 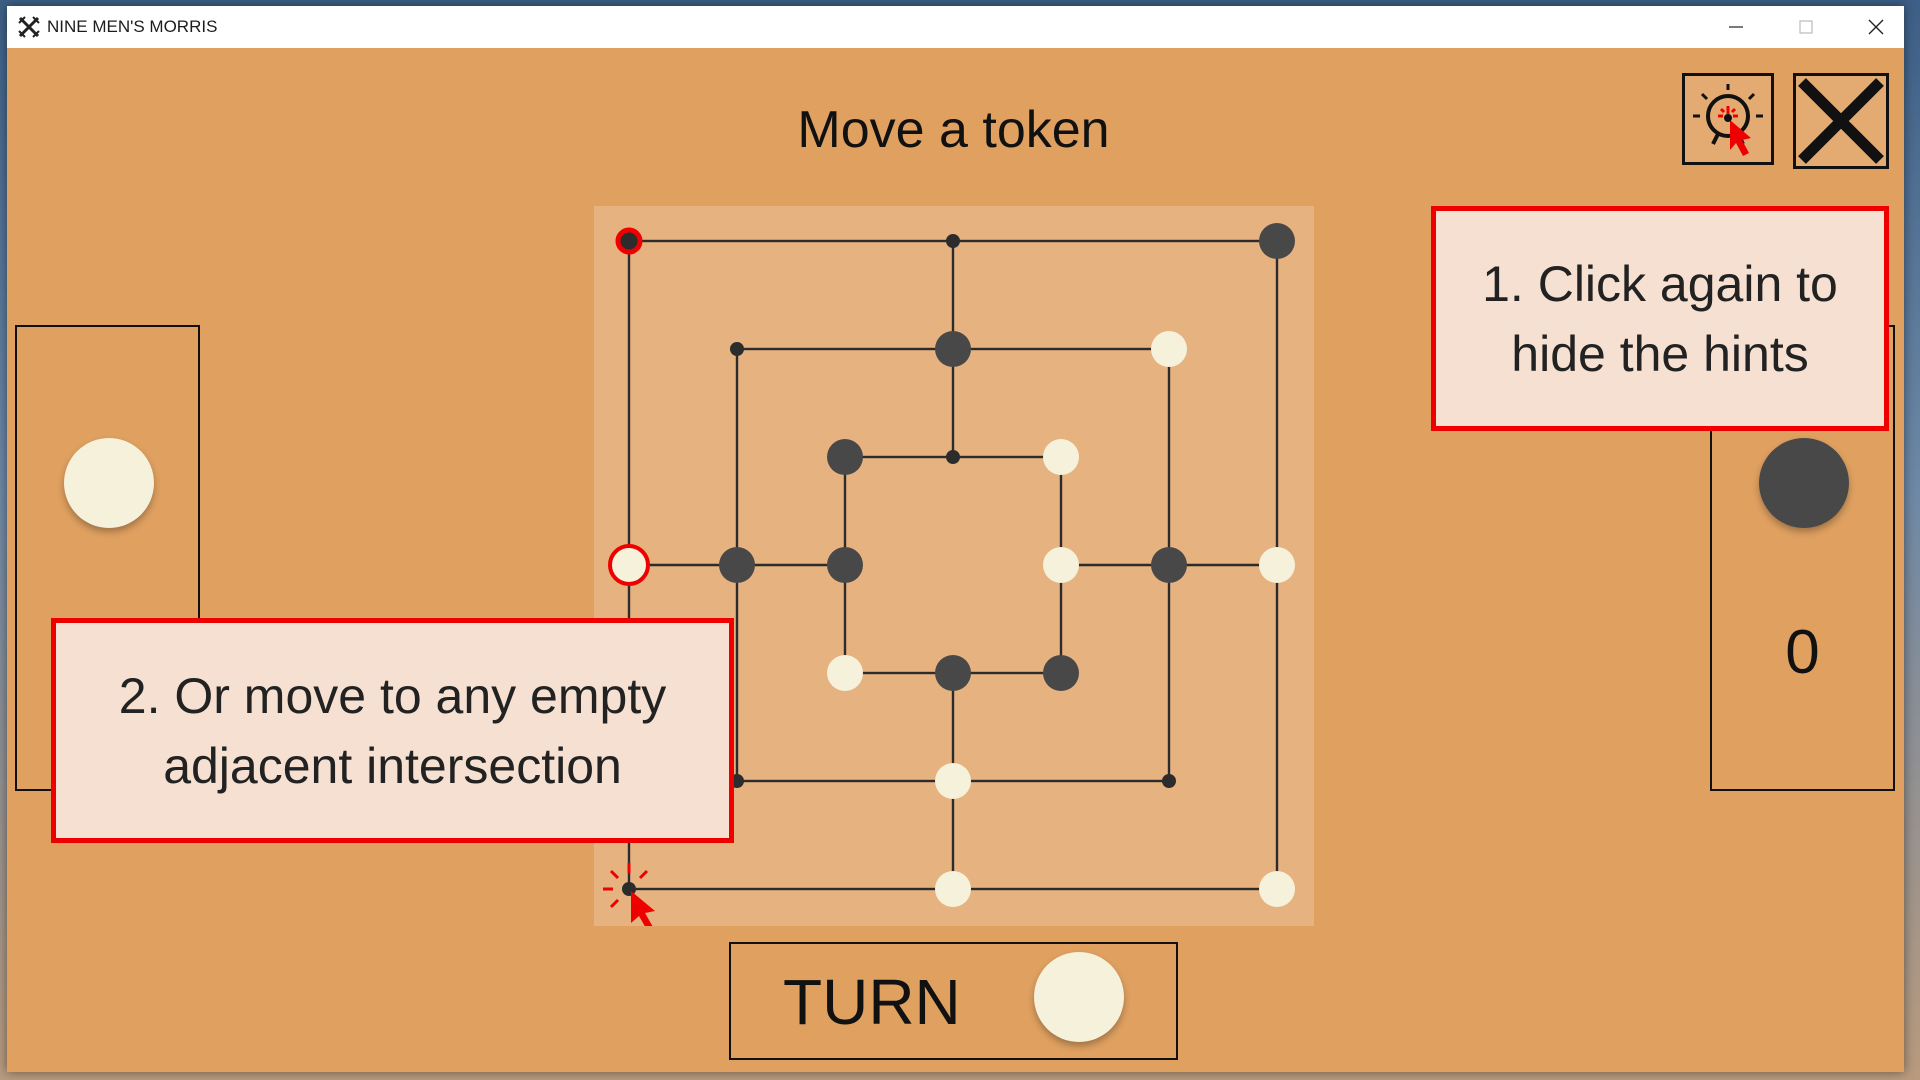 I want to click on hint-callout-2-line-1: 2. Or move to any empty, so click(x=392, y=695).